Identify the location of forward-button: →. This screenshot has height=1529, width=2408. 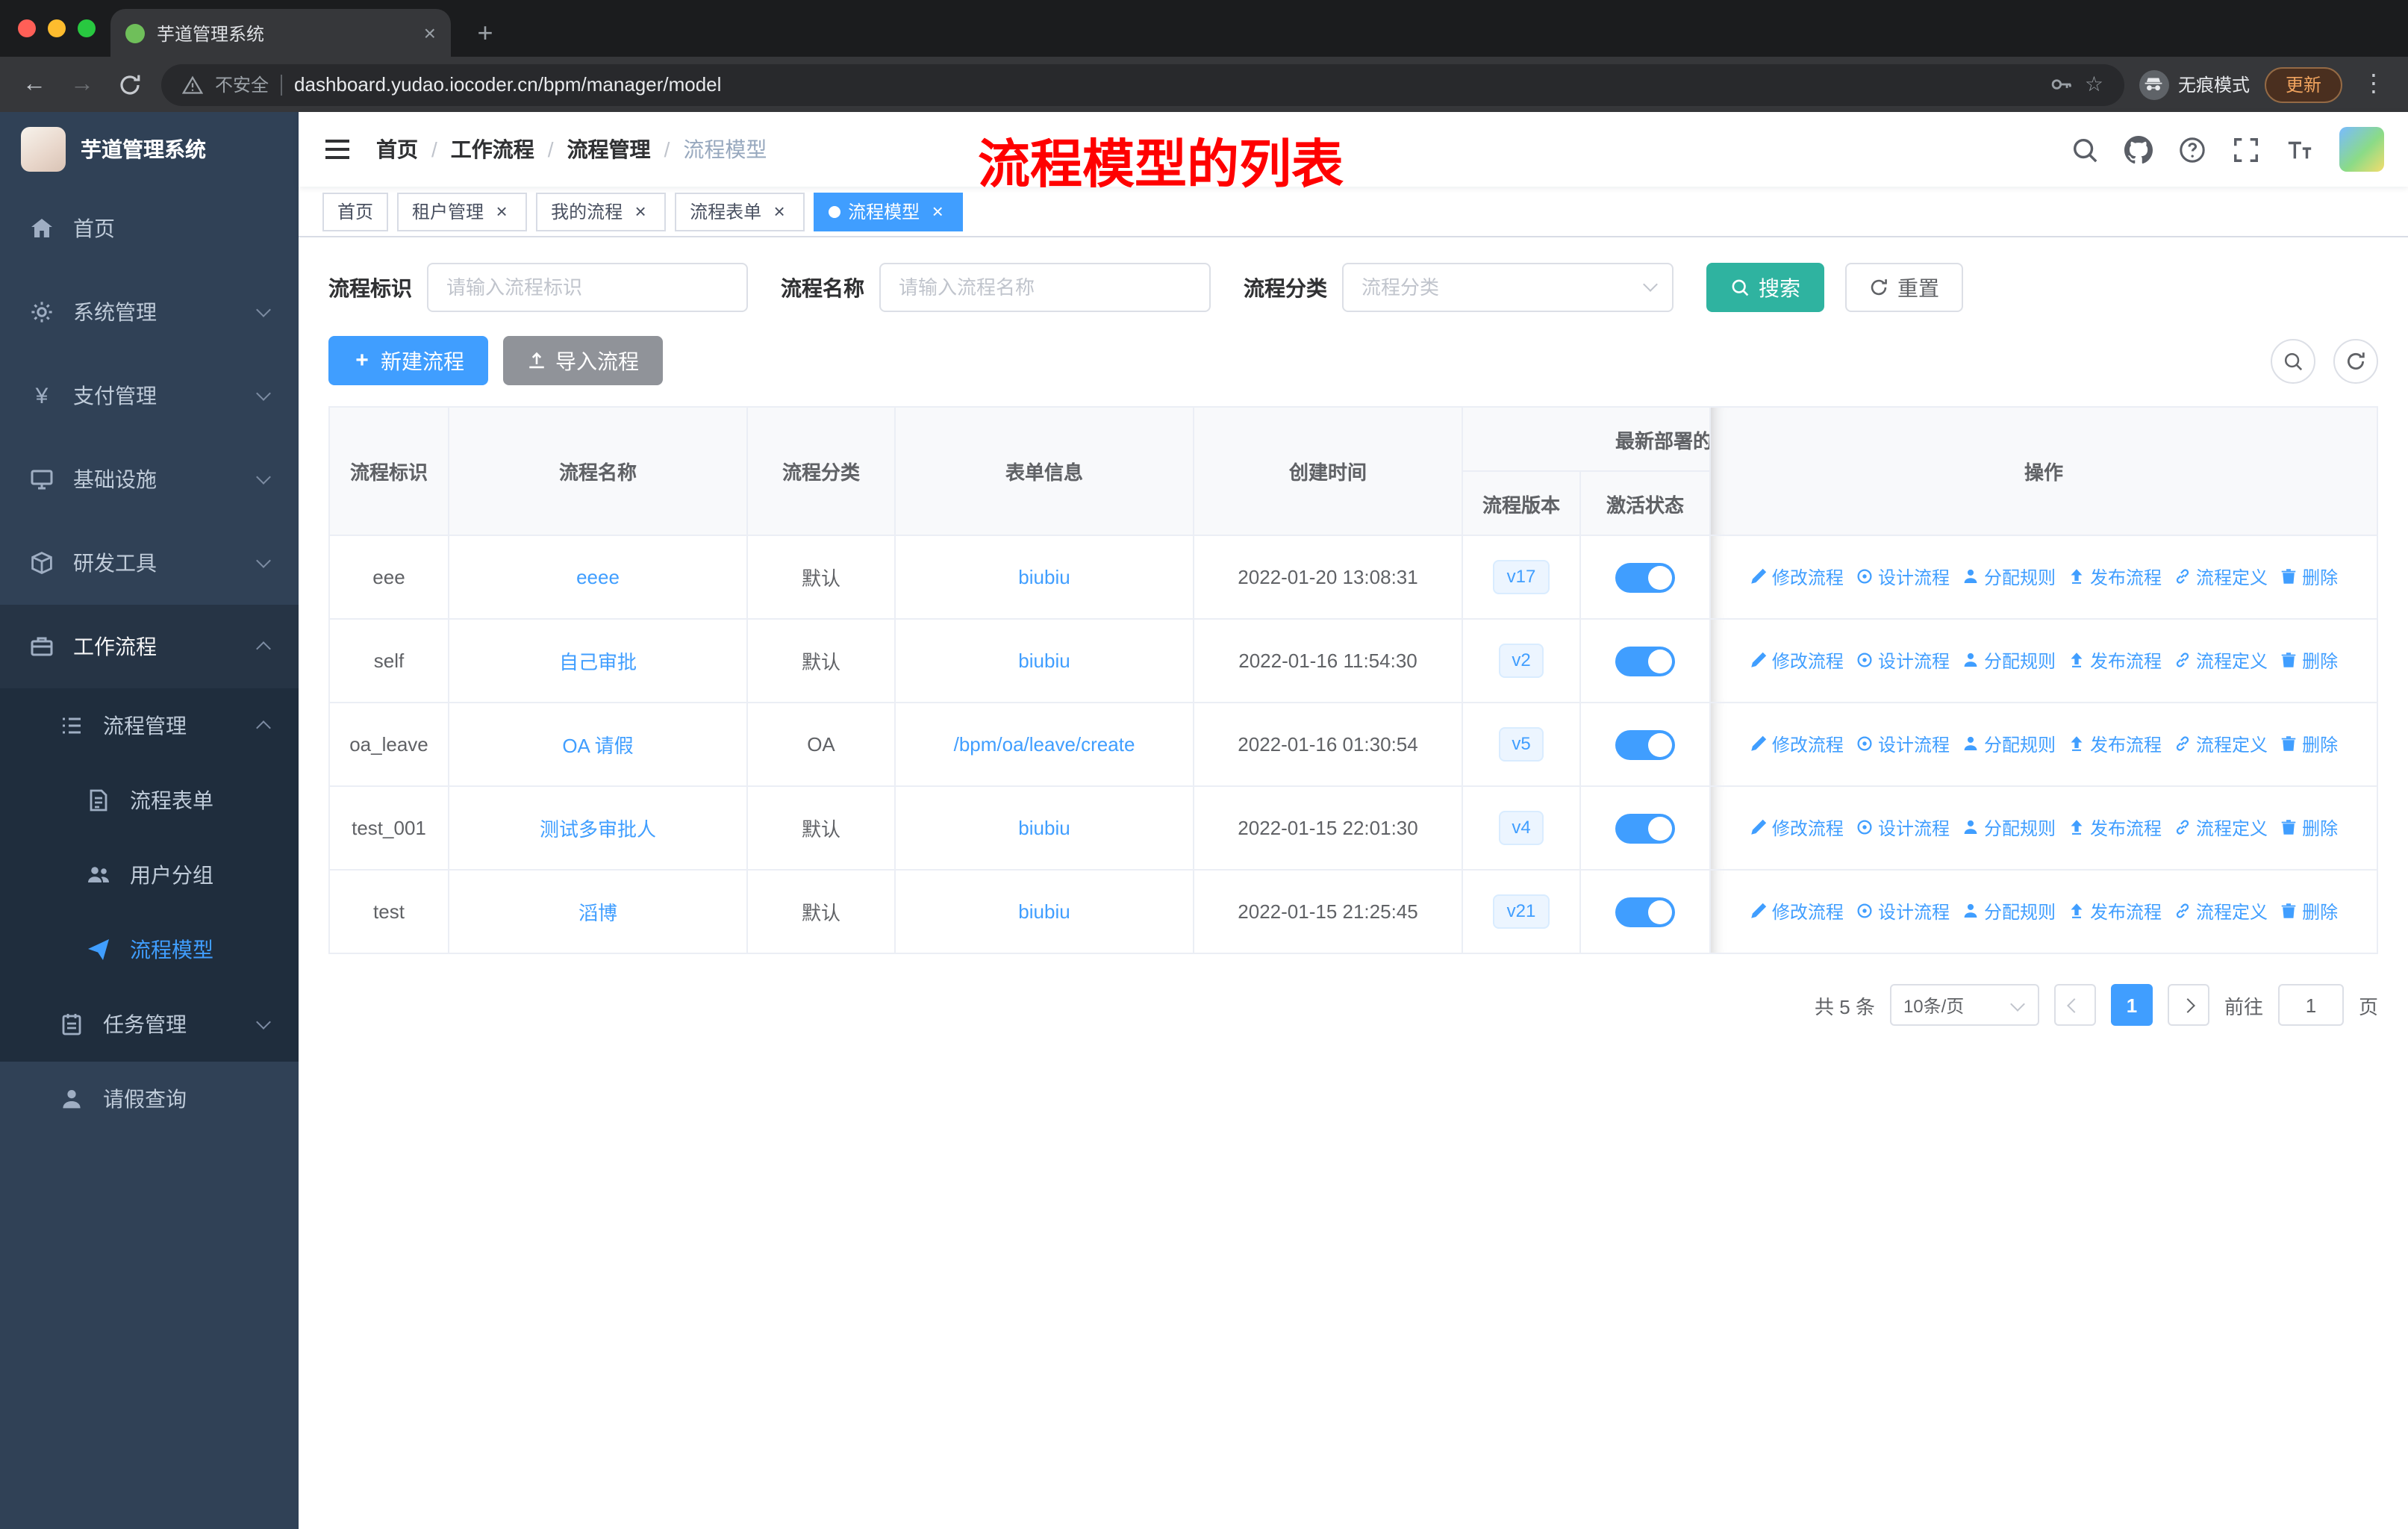
(82, 84).